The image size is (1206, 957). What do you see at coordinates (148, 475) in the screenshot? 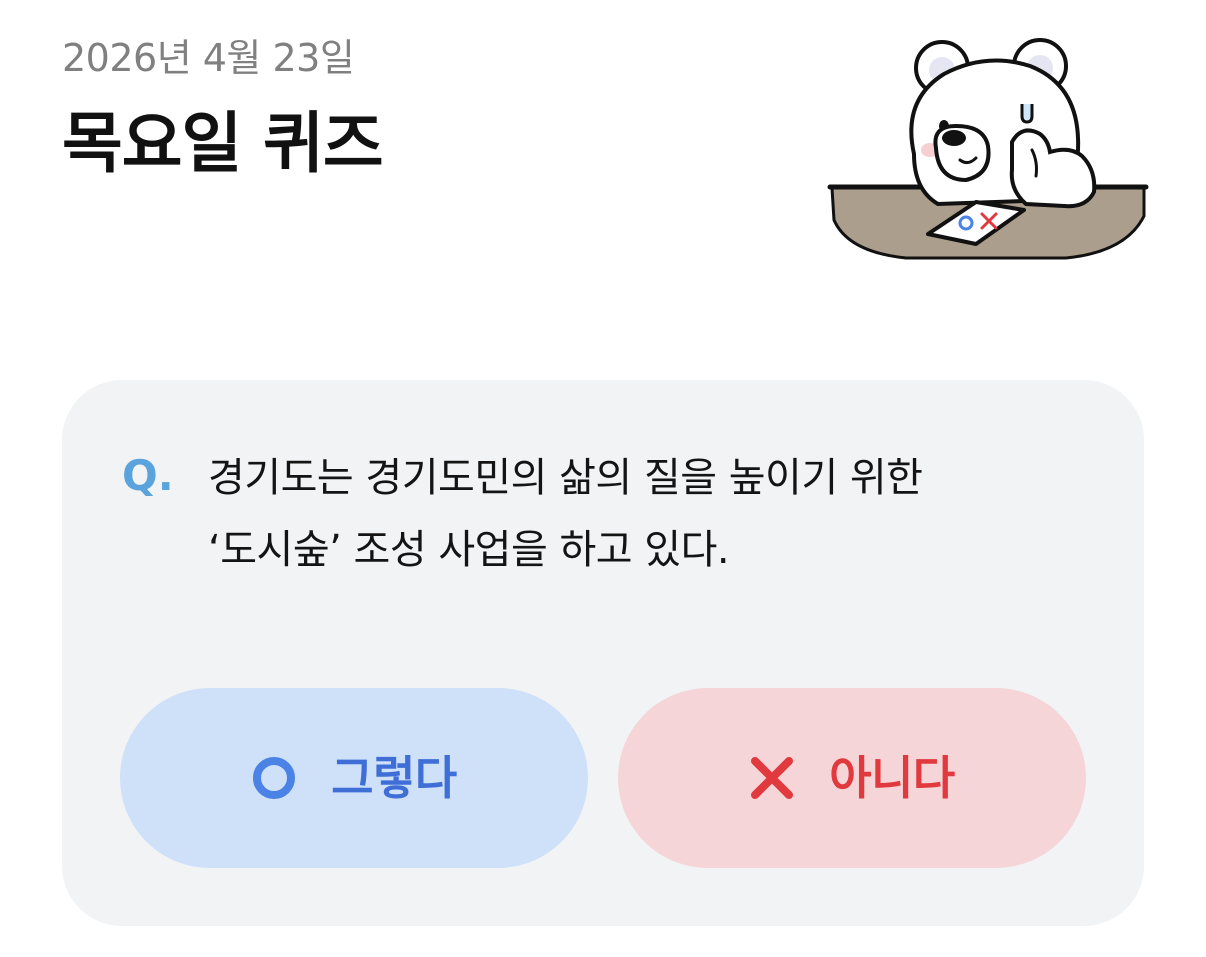
I see `question-prefix: Q.` at bounding box center [148, 475].